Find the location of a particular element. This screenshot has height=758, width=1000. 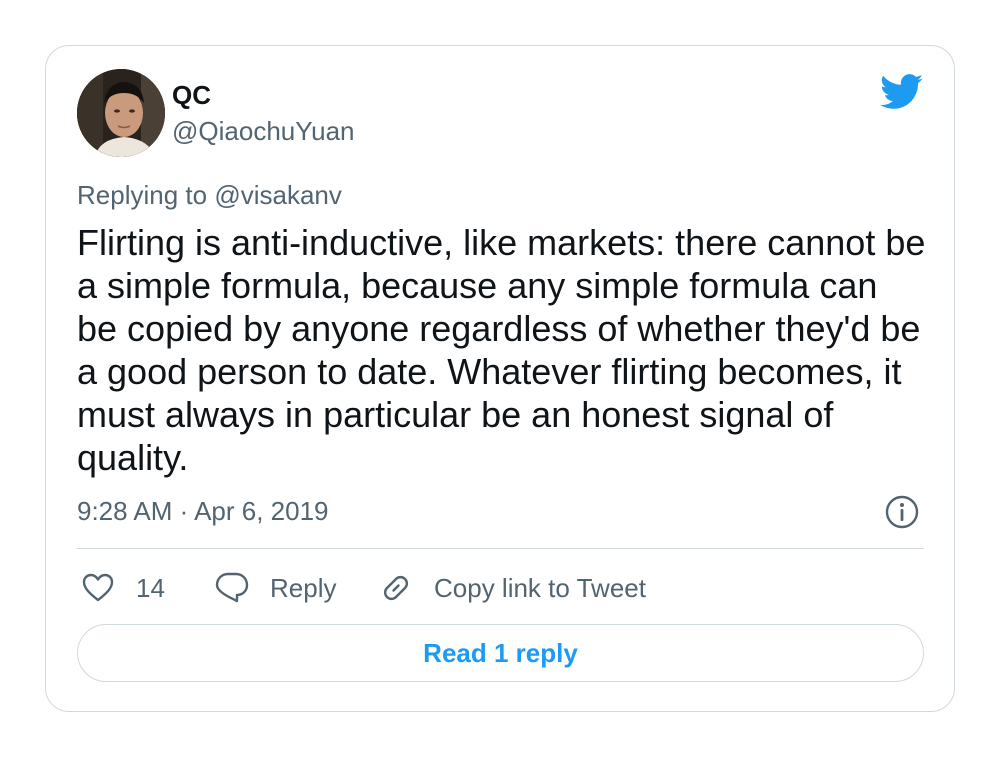

link-icon is located at coordinates (396, 588).